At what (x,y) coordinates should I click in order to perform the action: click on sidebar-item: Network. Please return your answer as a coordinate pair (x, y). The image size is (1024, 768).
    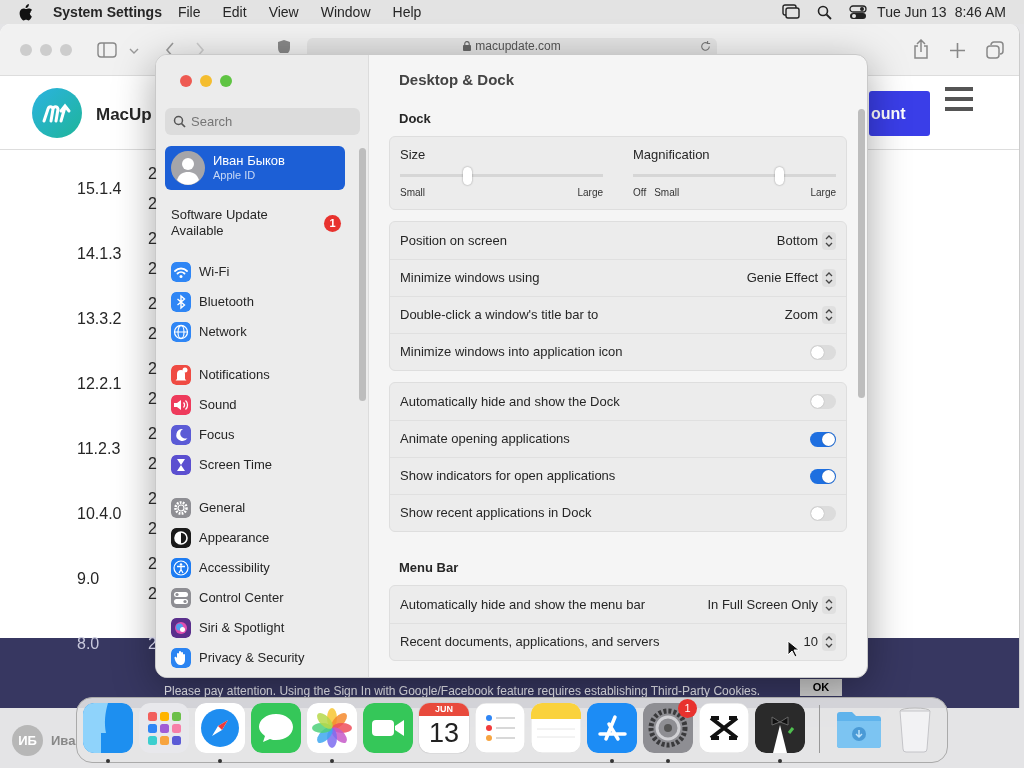
    Looking at the image, I should click on (255, 332).